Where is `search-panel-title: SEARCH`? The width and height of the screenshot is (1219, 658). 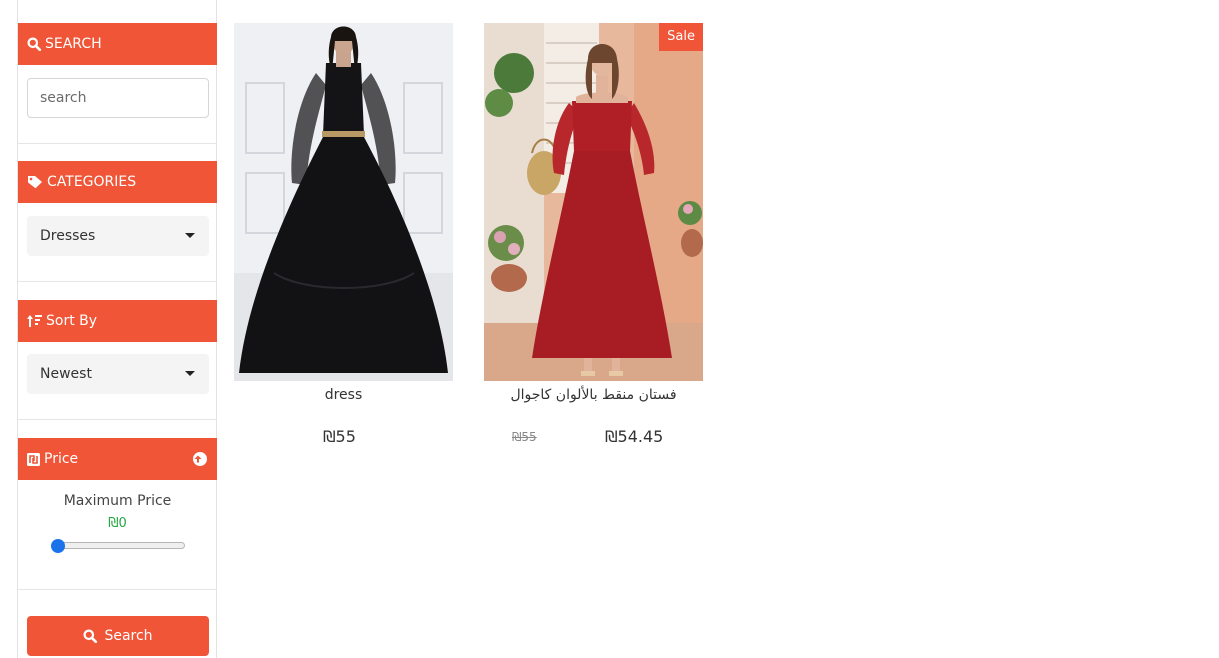 search-panel-title: SEARCH is located at coordinates (73, 44).